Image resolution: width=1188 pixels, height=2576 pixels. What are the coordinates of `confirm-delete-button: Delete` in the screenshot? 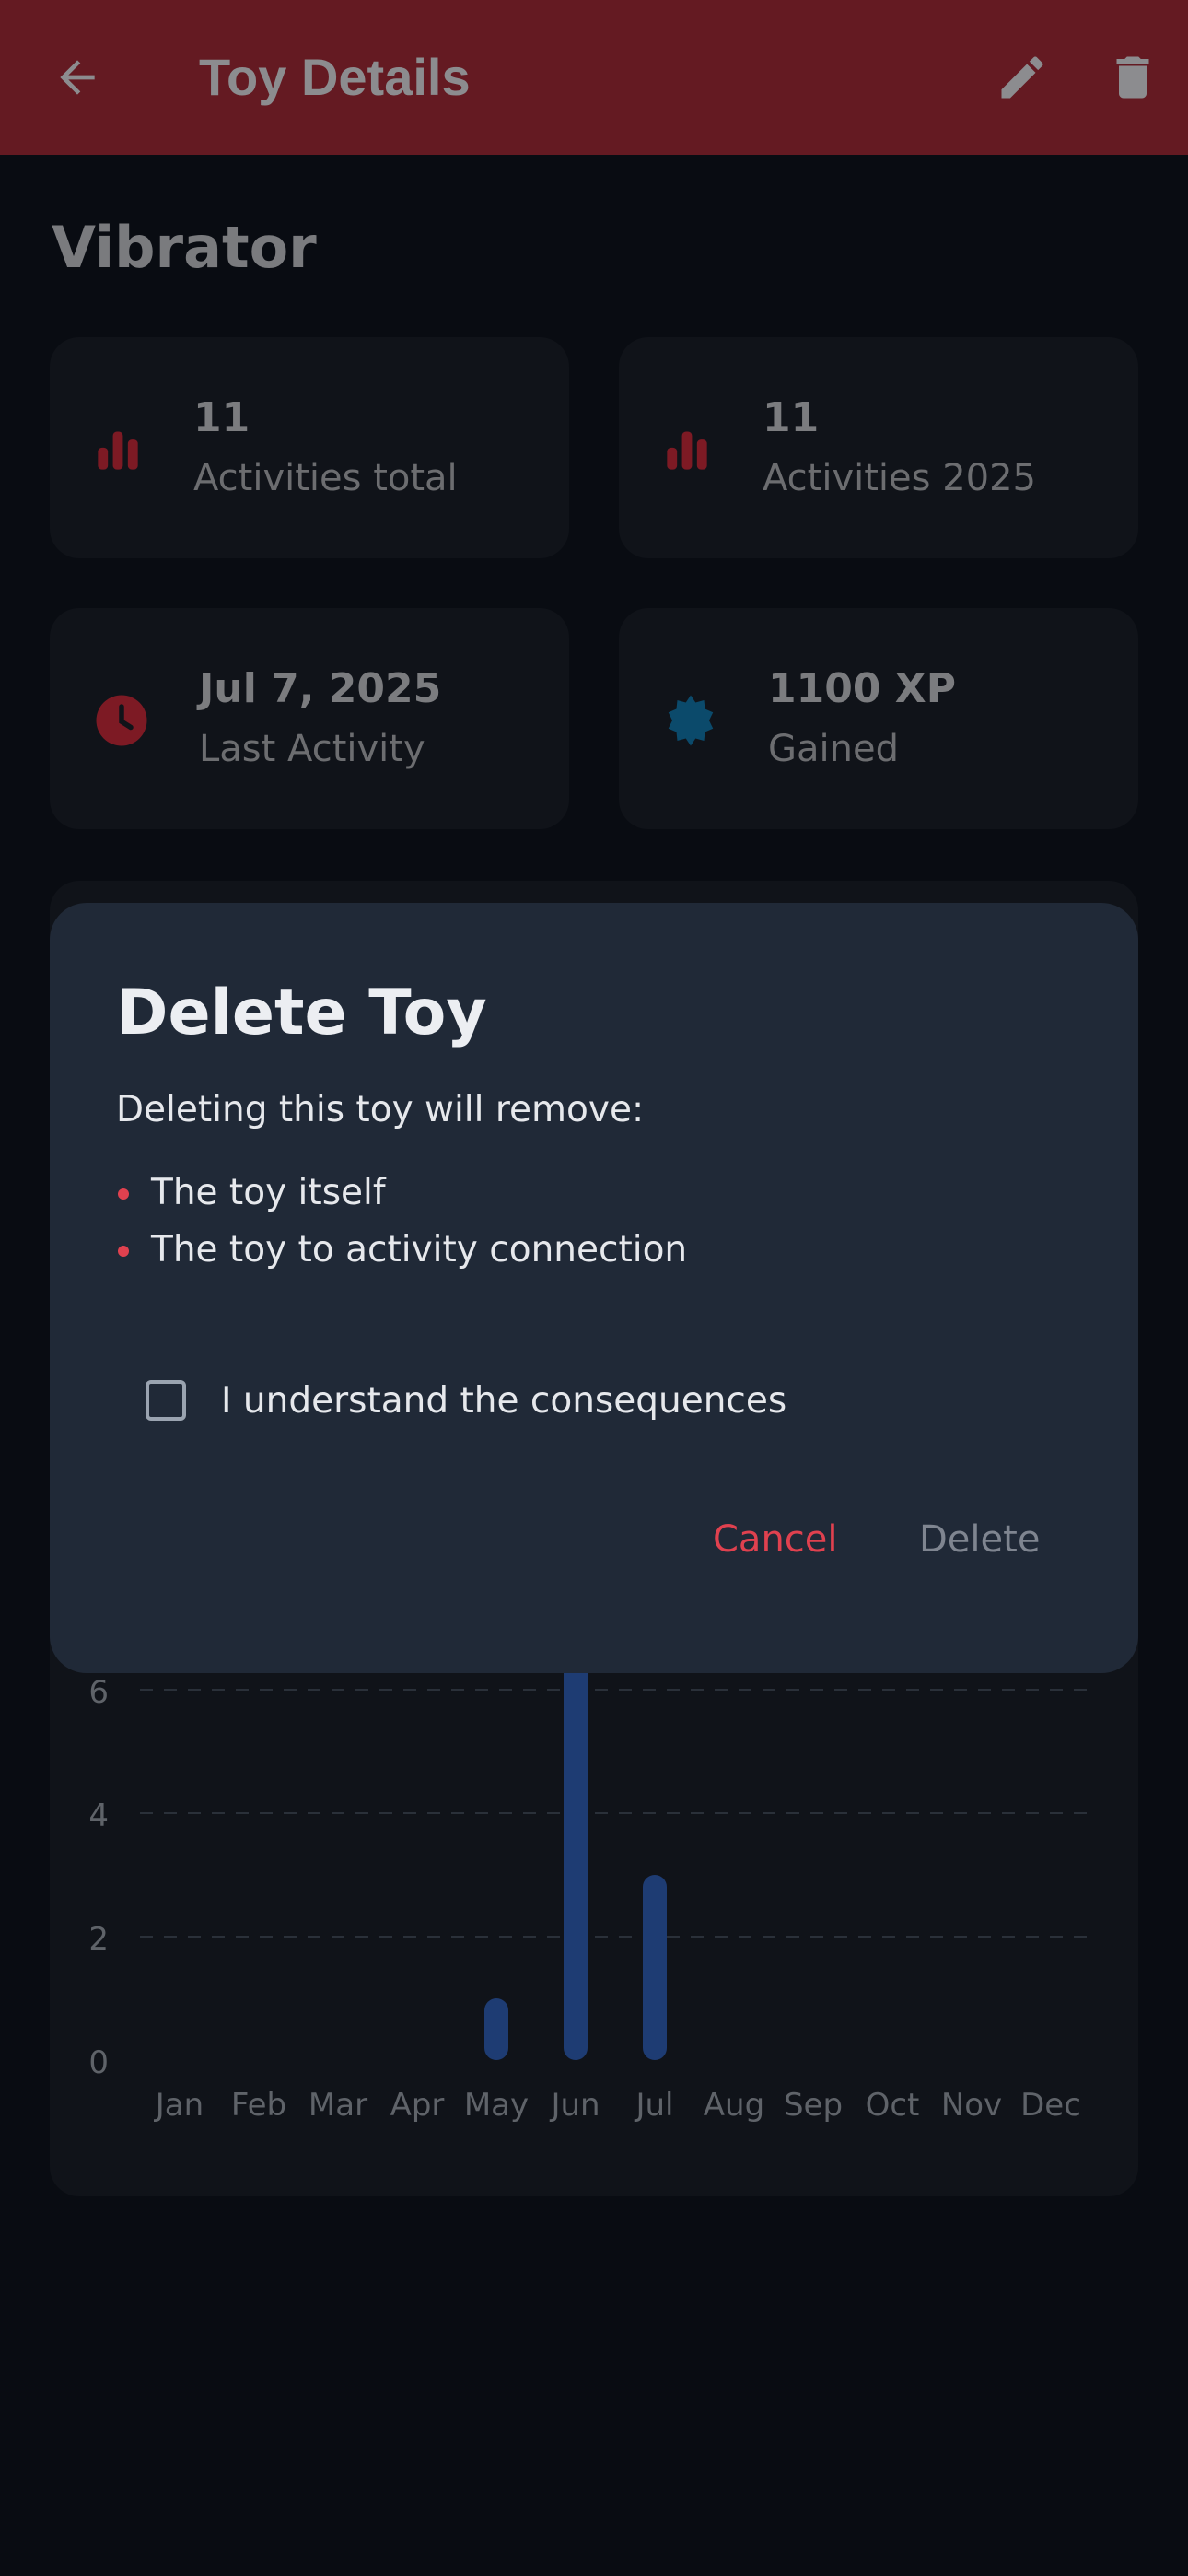 It's located at (979, 1539).